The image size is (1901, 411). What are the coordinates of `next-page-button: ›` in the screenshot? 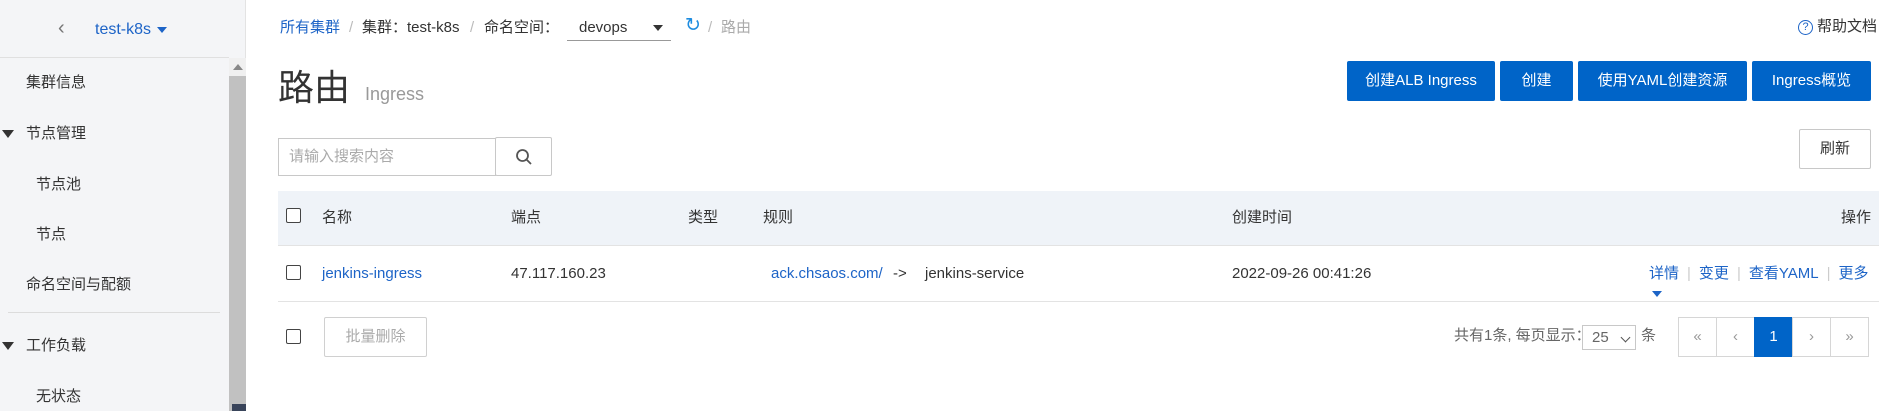 It's located at (1811, 337).